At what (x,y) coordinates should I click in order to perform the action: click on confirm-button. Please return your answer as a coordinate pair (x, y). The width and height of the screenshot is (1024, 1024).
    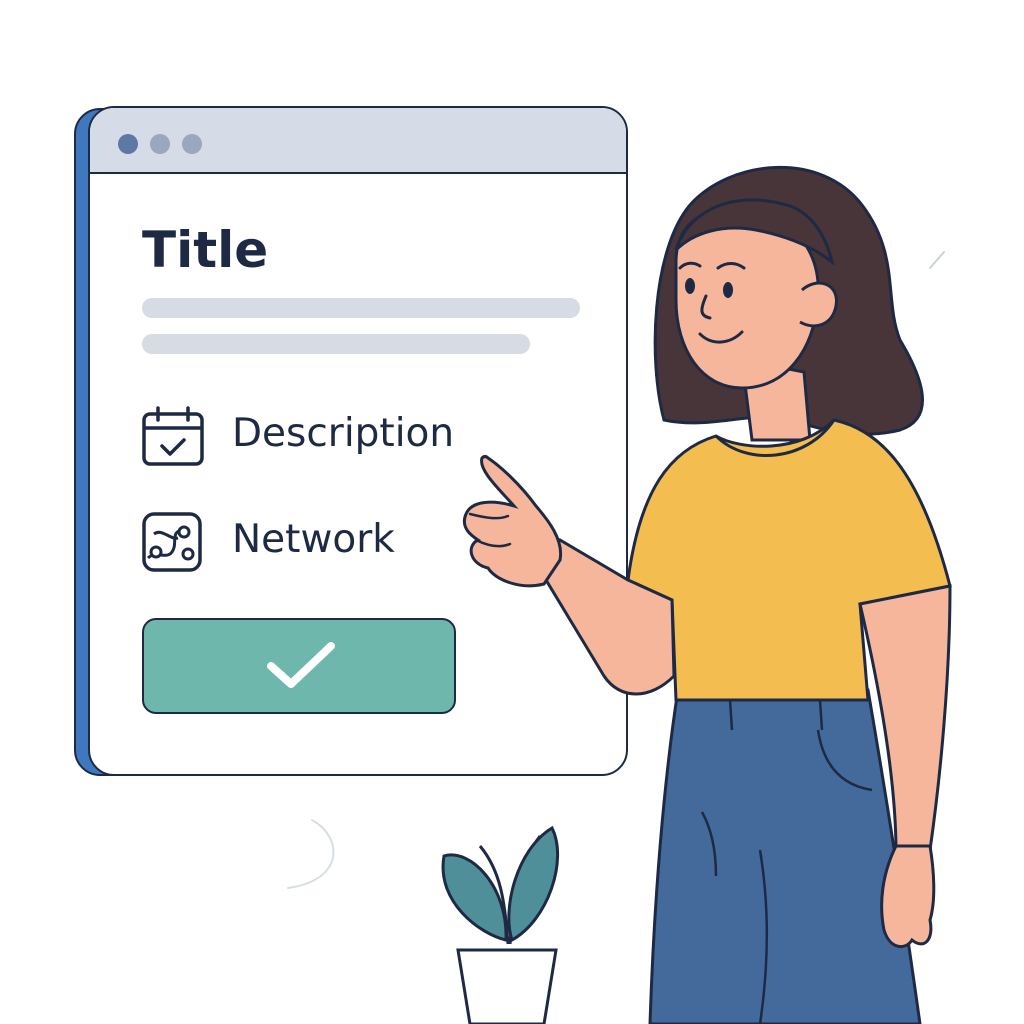
    Looking at the image, I should click on (299, 666).